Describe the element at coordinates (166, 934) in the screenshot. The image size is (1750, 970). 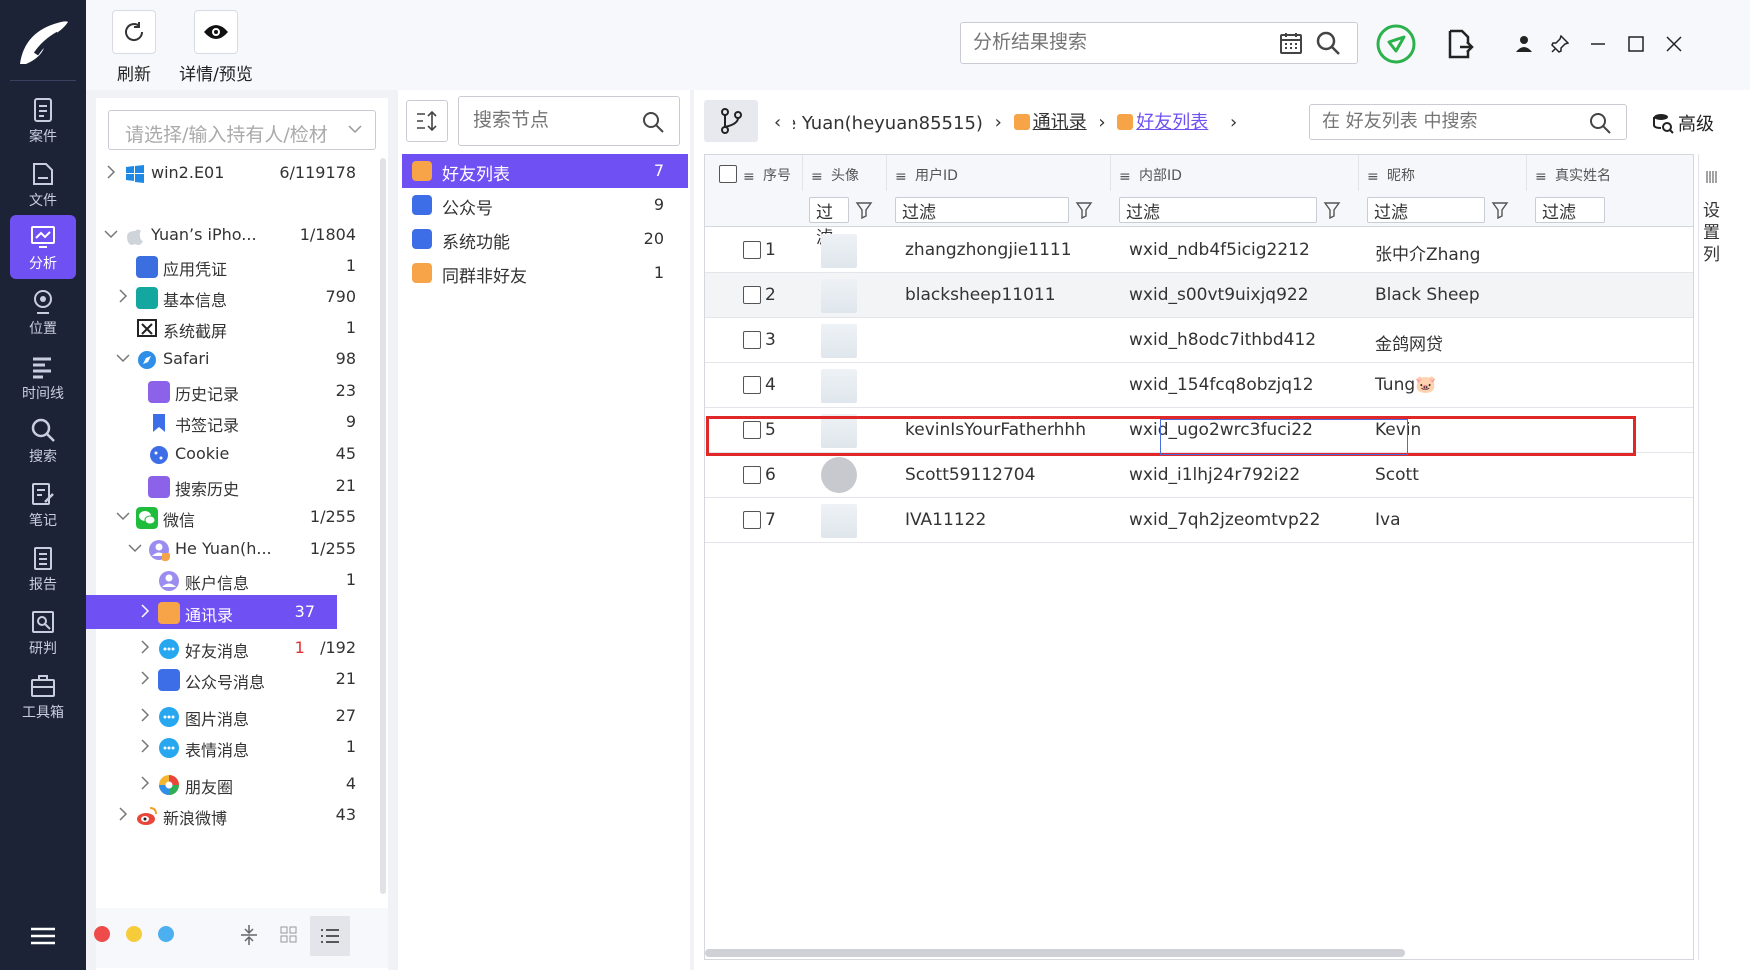
I see `blue-dot-icon` at that location.